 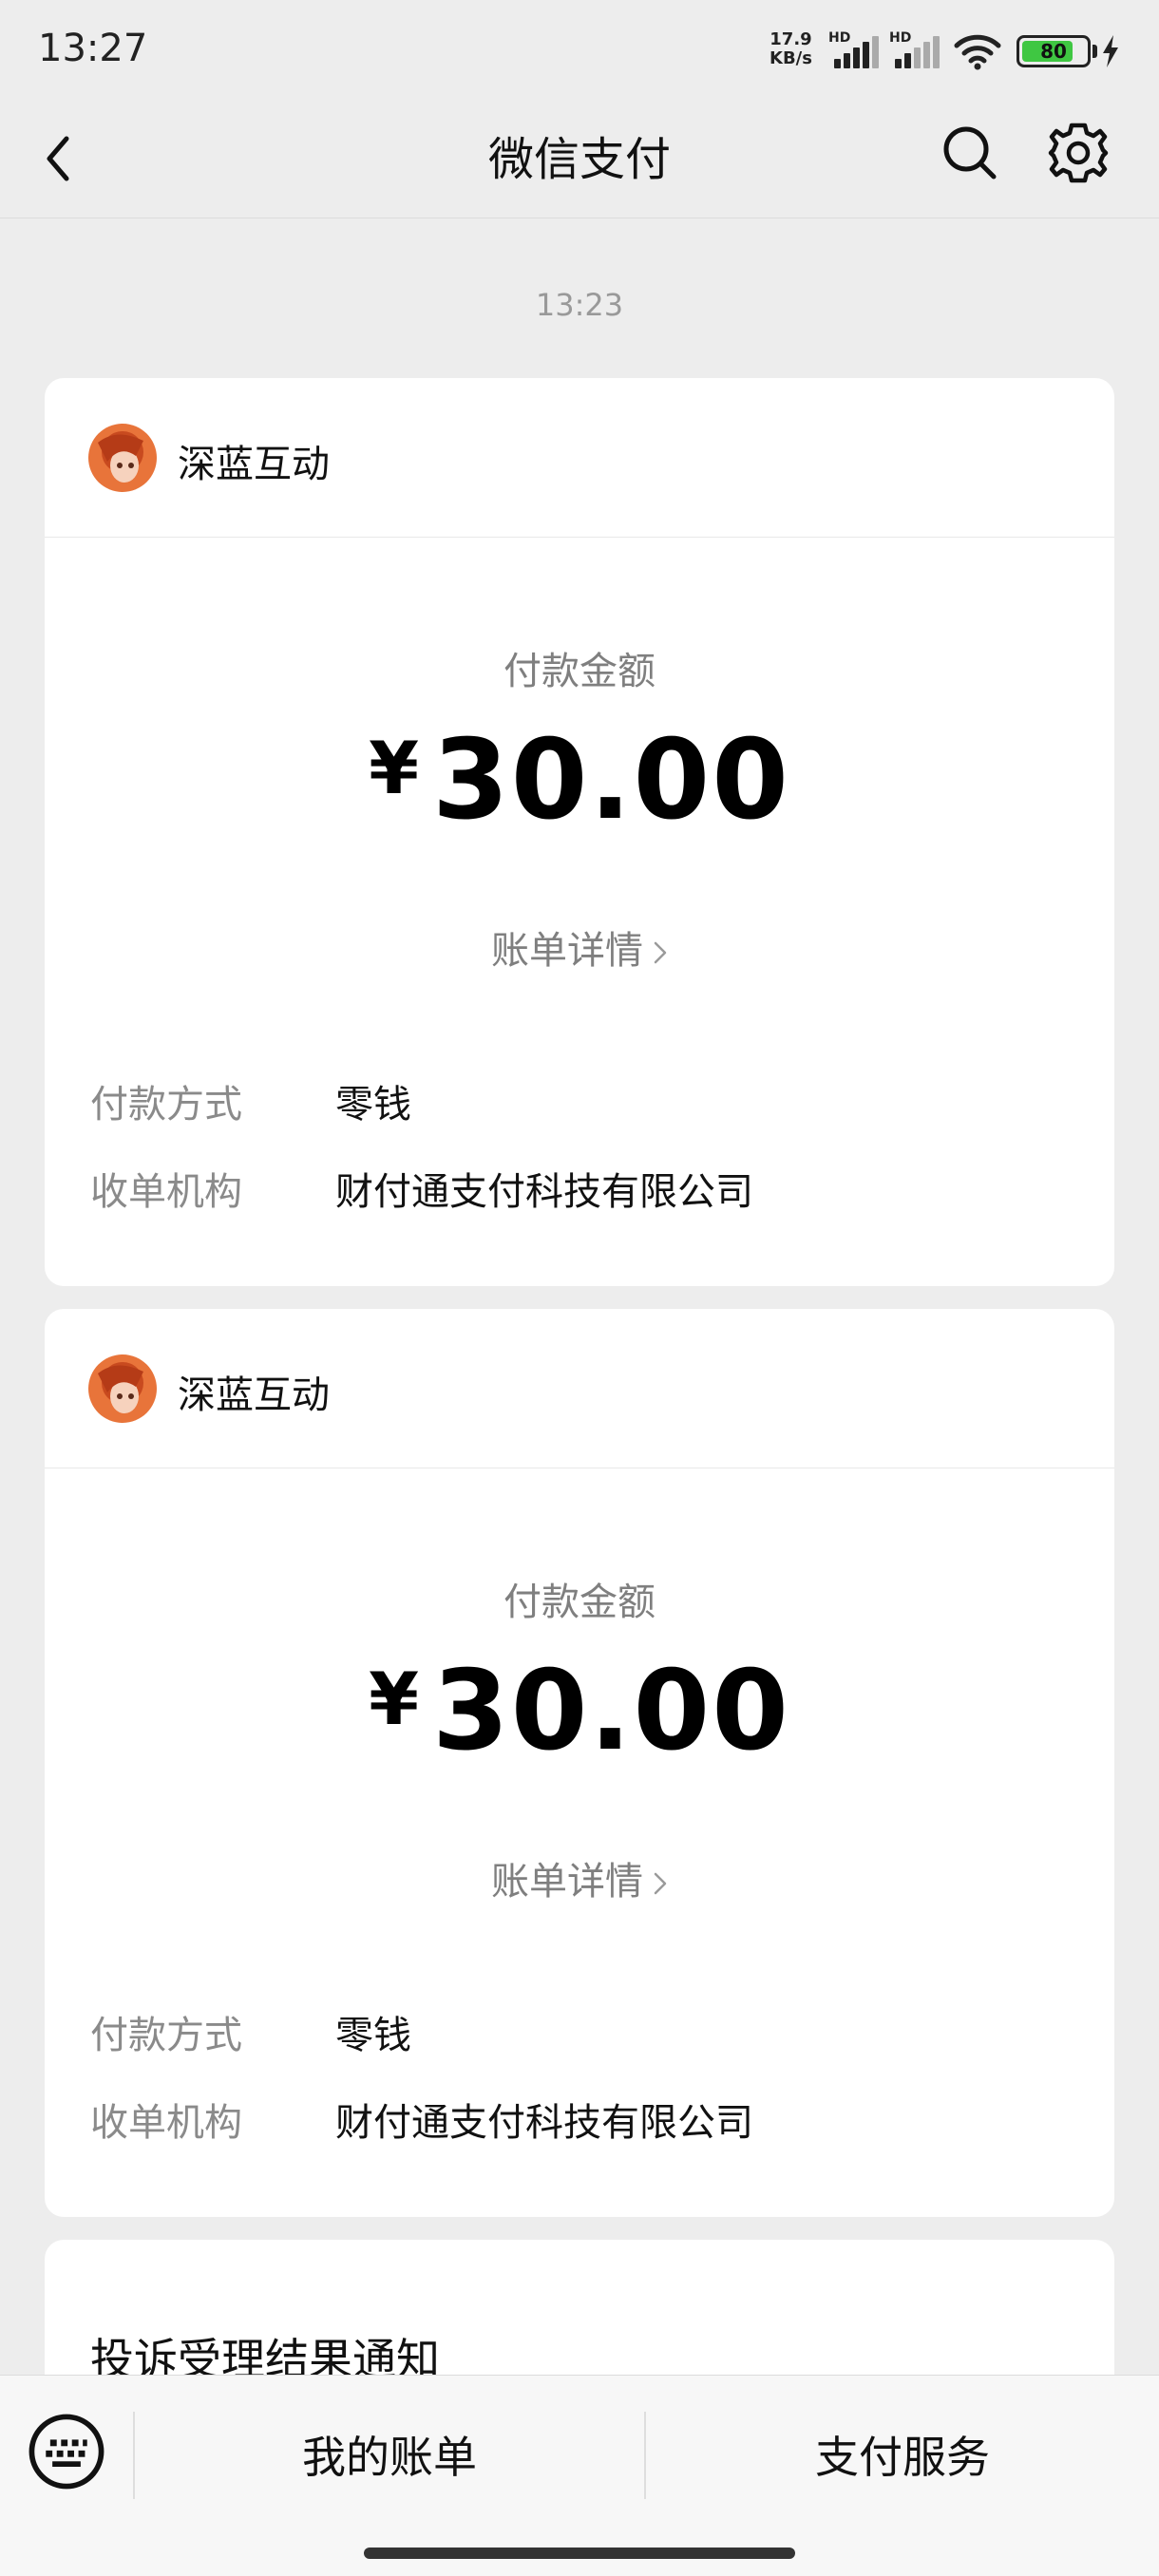 I want to click on home-indicator, so click(x=579, y=2553).